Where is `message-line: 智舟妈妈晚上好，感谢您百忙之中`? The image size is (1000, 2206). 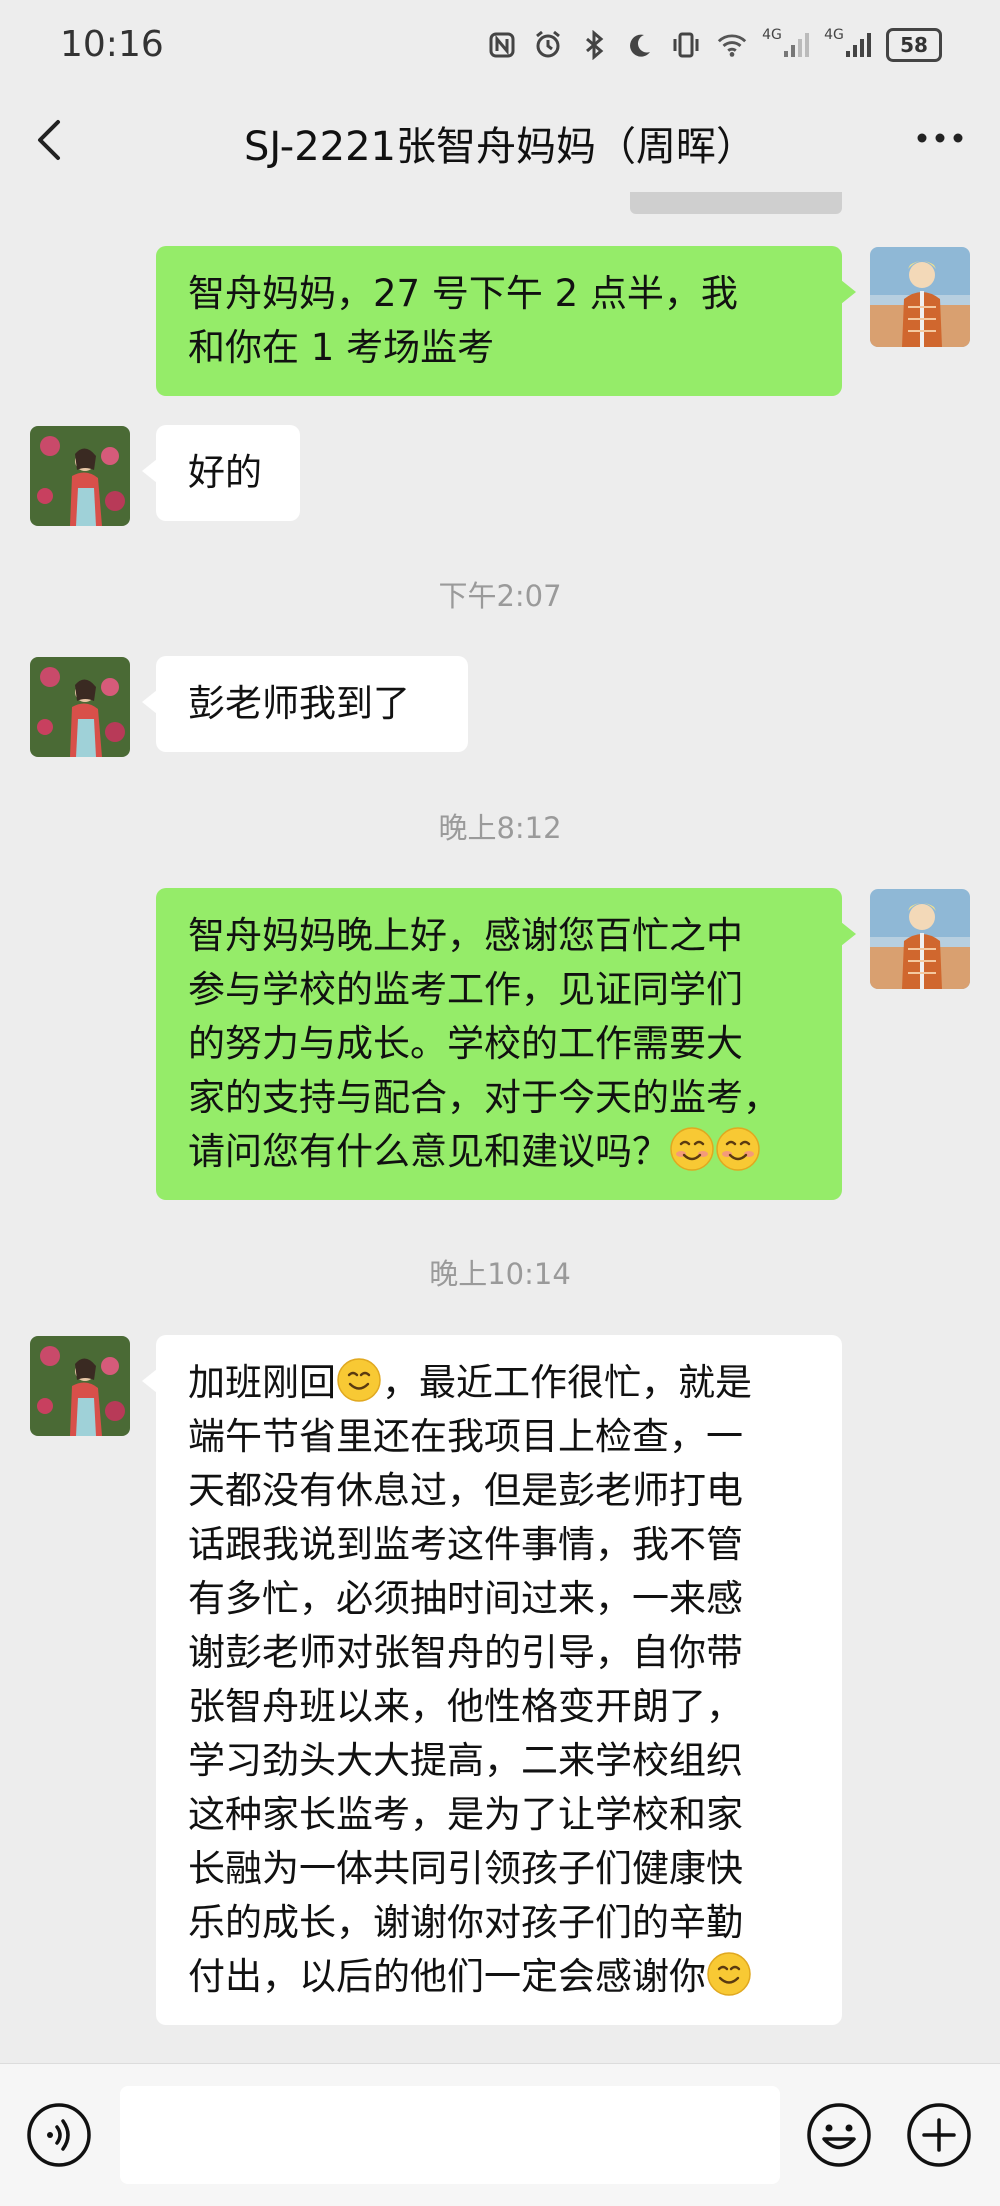
message-line: 智舟妈妈晚上好，感谢您百忙之中 is located at coordinates (465, 935).